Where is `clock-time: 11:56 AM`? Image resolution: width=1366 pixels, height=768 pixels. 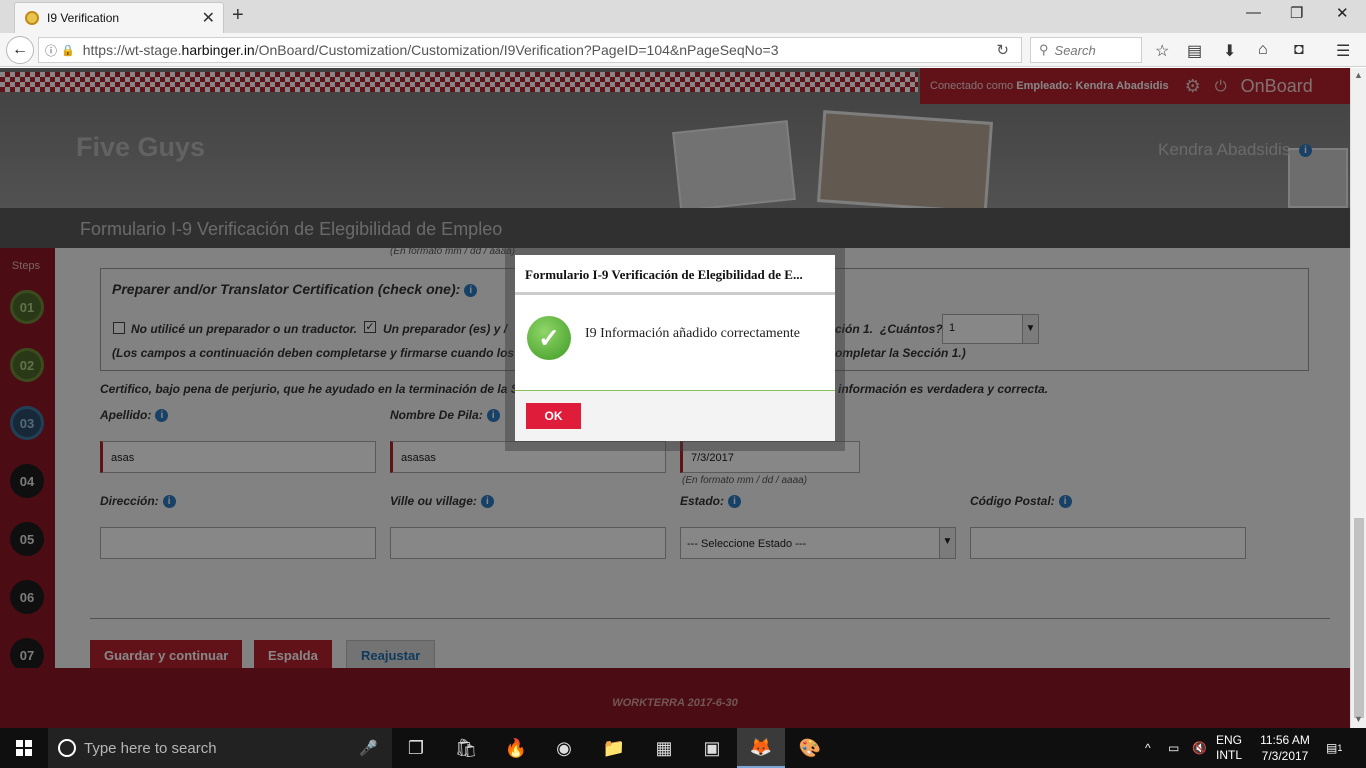 clock-time: 11:56 AM is located at coordinates (1285, 740).